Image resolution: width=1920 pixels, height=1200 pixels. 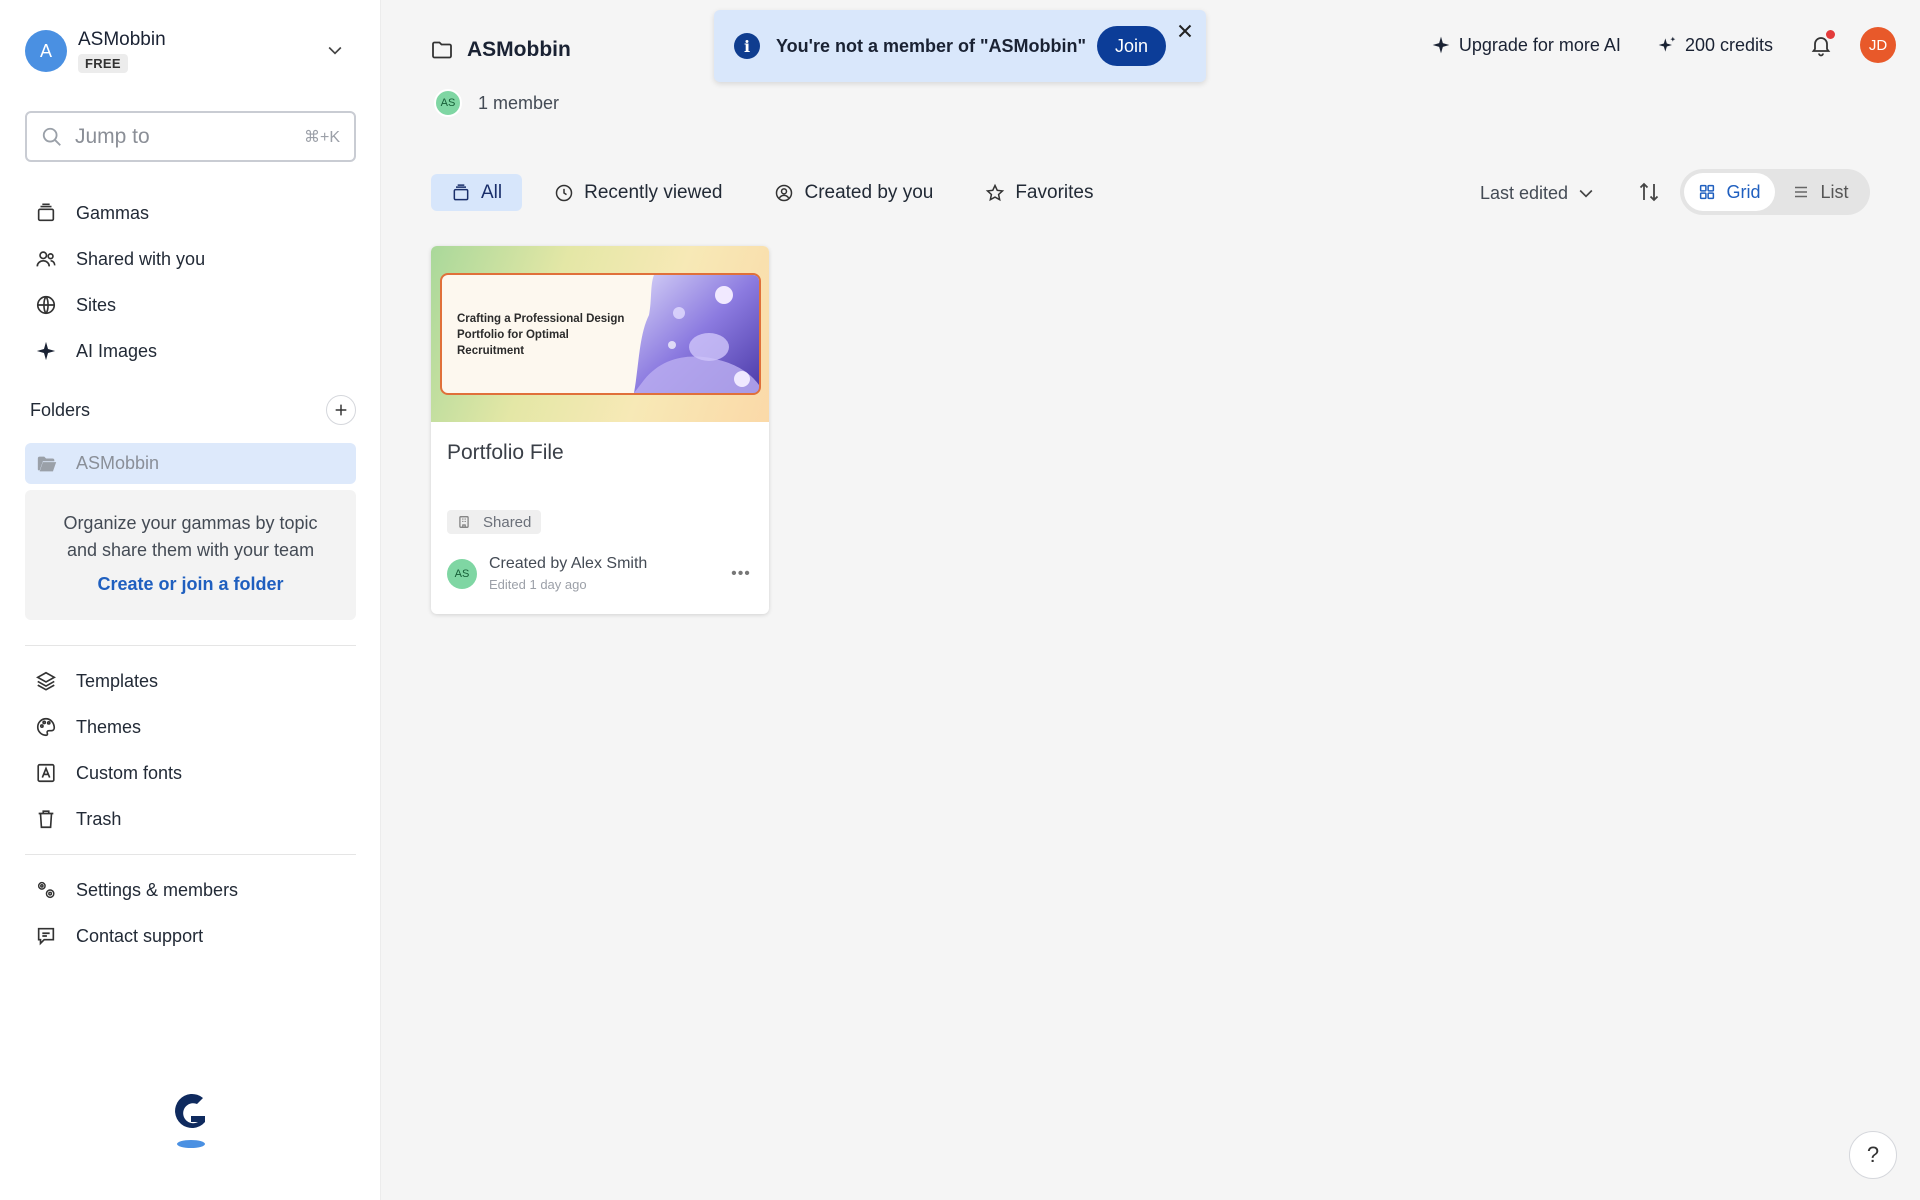 What do you see at coordinates (103, 63) in the screenshot?
I see `plan-badge: FREE` at bounding box center [103, 63].